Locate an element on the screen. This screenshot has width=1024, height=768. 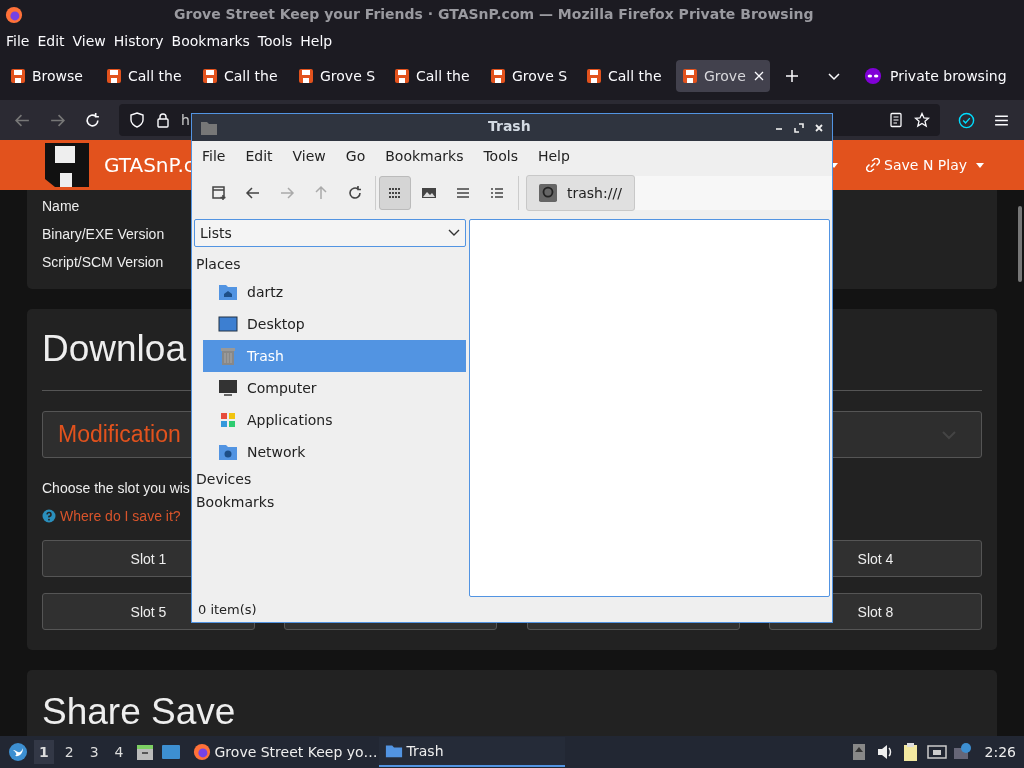
workspace-button: 1 is located at coordinates (44, 752).